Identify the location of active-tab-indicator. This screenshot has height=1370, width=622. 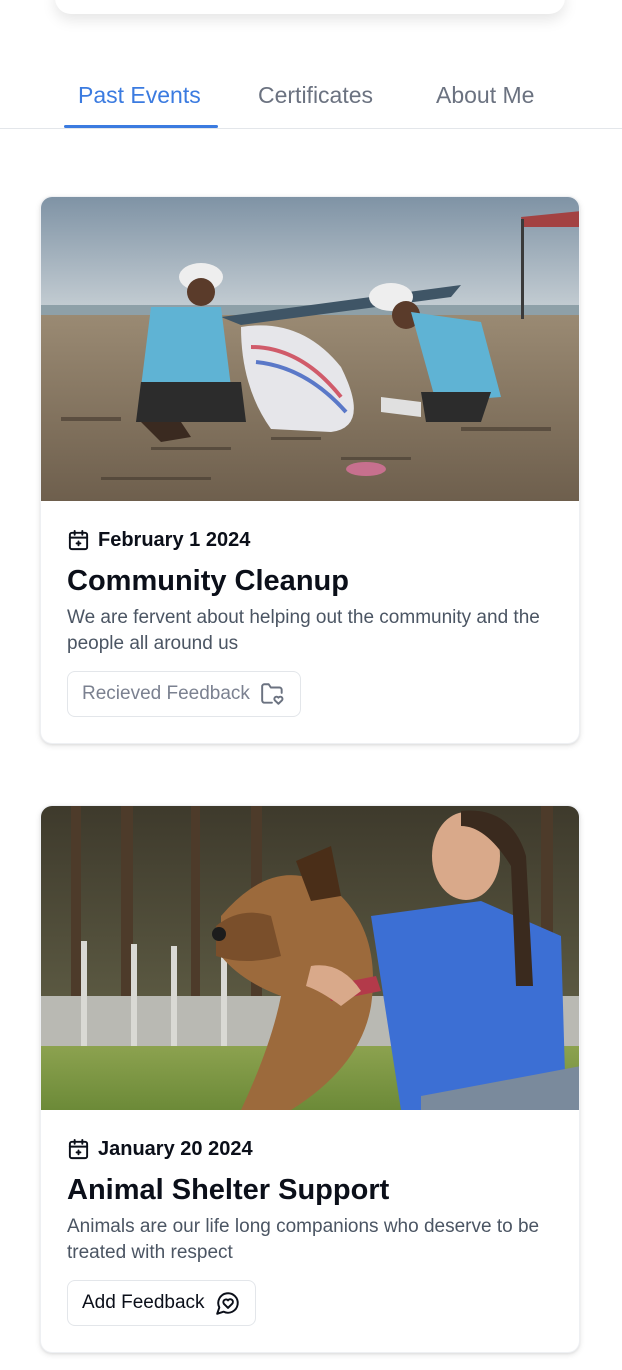
(141, 126).